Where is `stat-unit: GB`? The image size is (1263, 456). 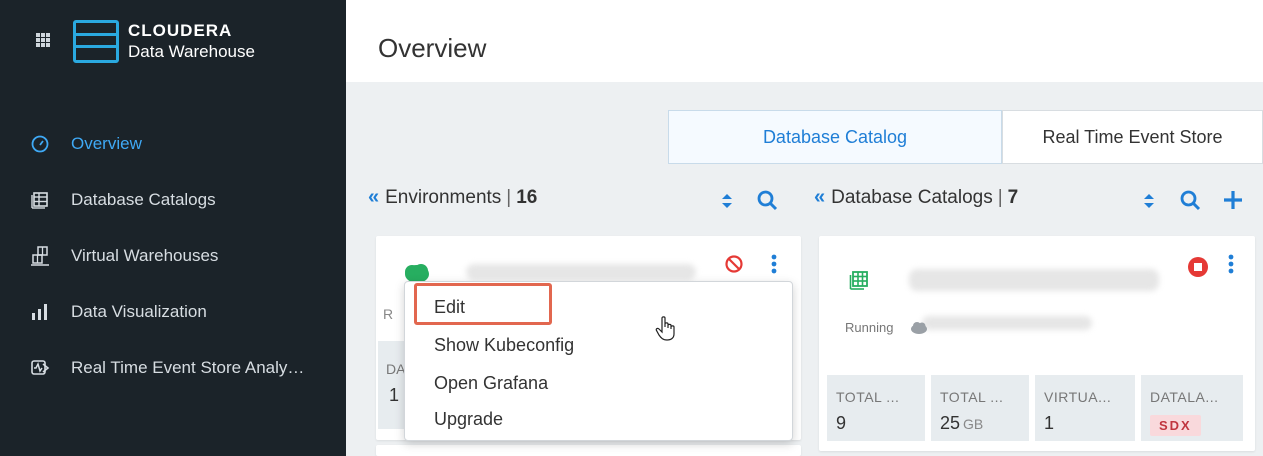
stat-unit: GB is located at coordinates (973, 424).